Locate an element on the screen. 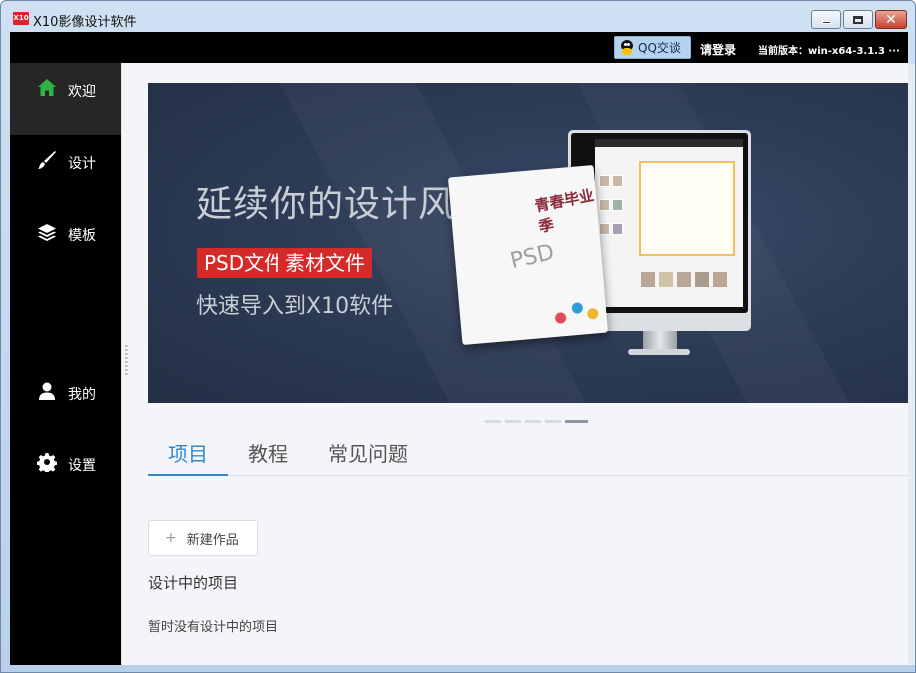  version-text: 当前版本：win-x64-3.1.3 ··· is located at coordinates (829, 49).